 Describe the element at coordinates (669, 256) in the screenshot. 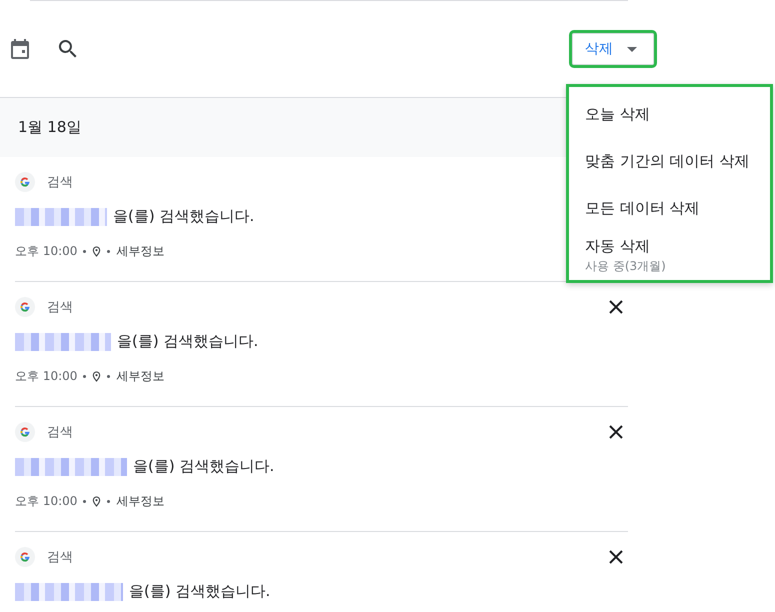

I see `menu-item: 자동 삭제 사용 중(3개월)` at that location.